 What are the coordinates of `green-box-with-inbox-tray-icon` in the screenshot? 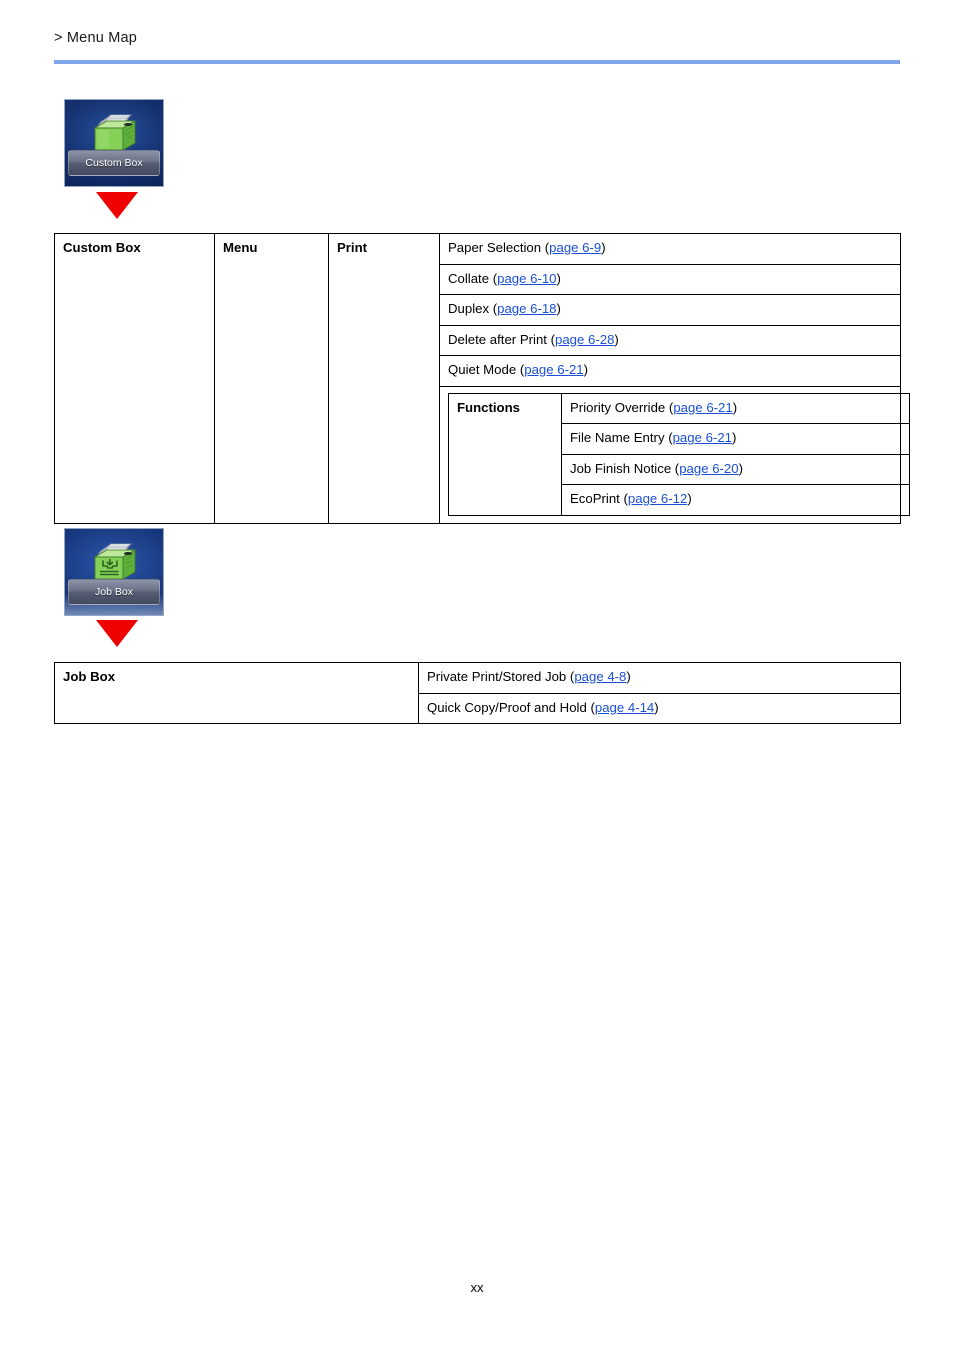 It's located at (115, 561).